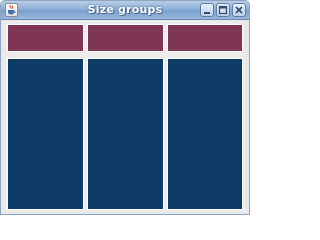 This screenshot has width=320, height=240. I want to click on title-bar: Size groups, so click(125, 10).